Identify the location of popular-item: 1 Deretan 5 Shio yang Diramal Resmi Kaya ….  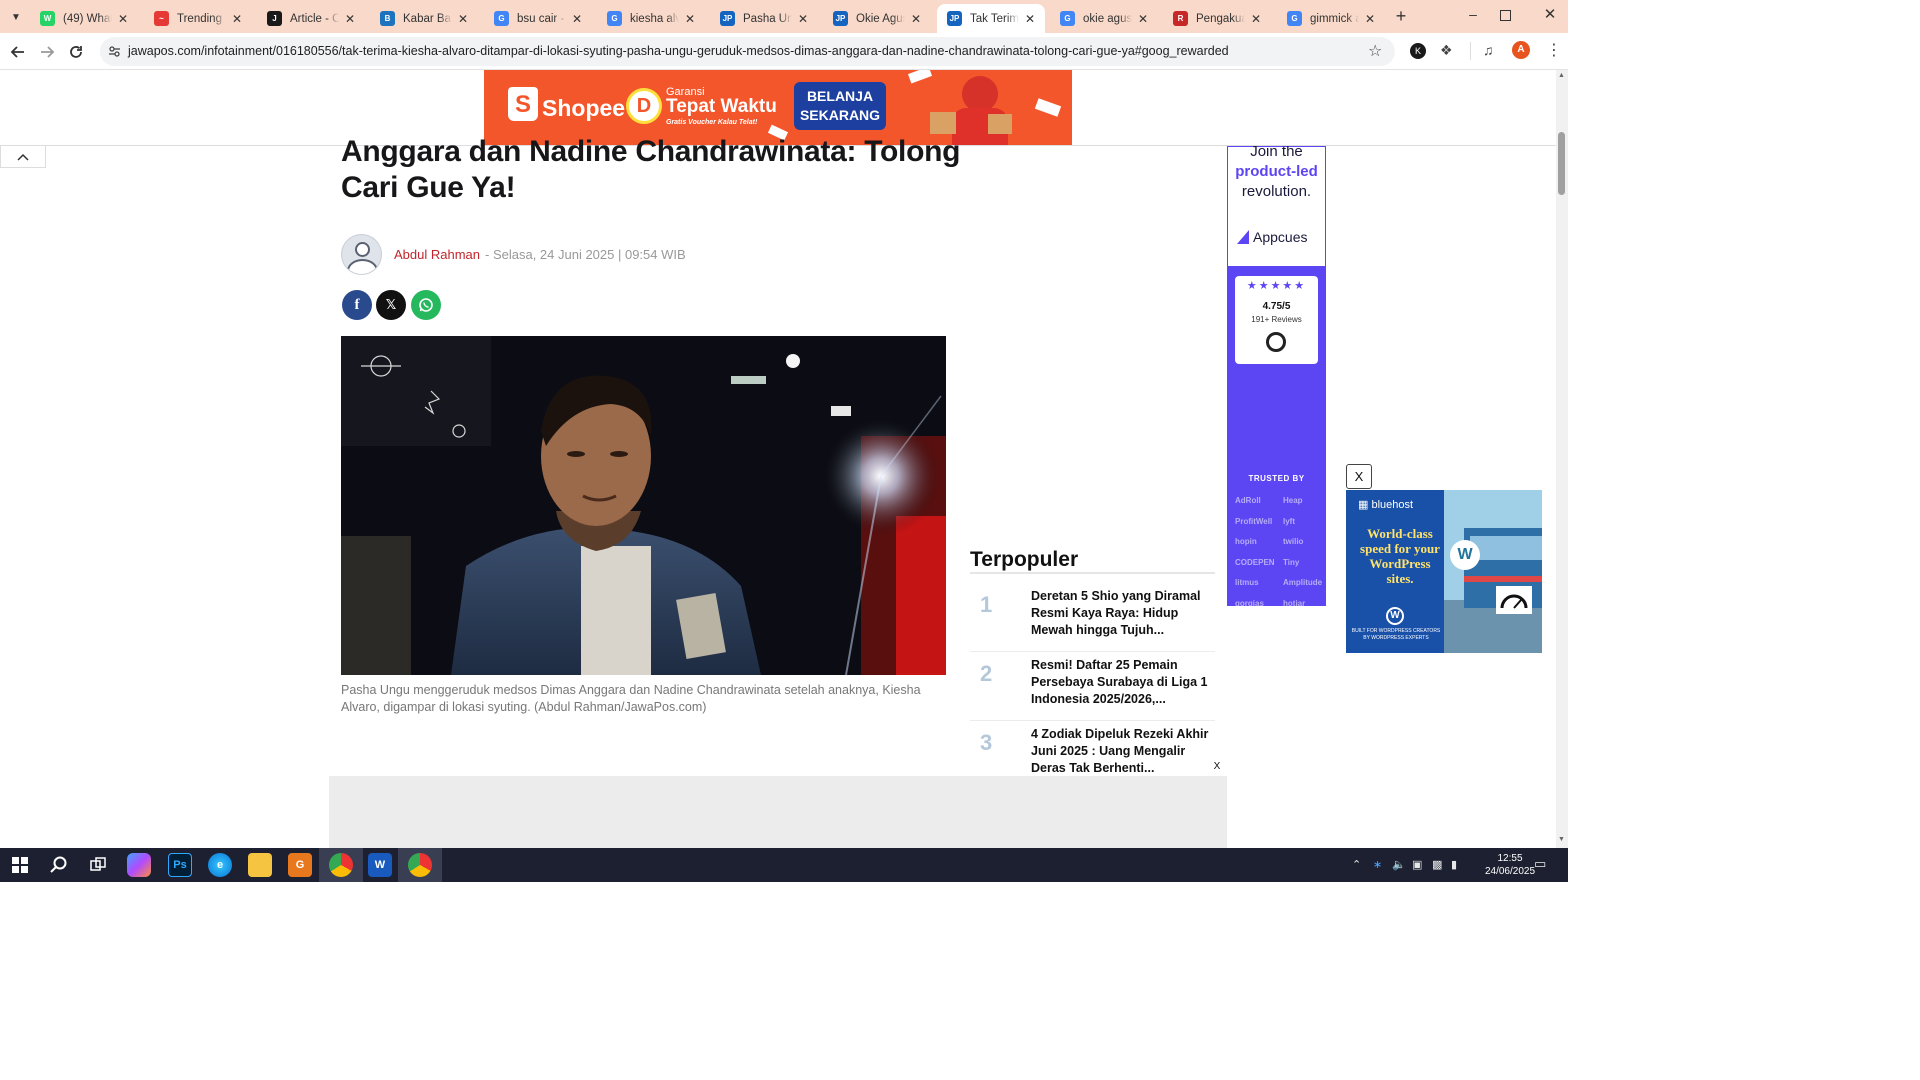
(1092, 620).